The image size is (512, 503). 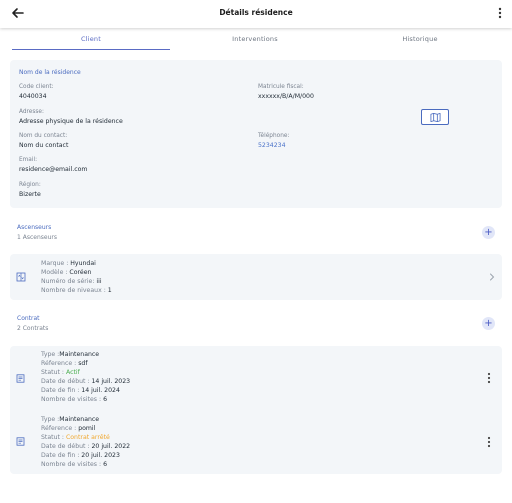 What do you see at coordinates (488, 323) in the screenshot?
I see `add-contrat-button: +` at bounding box center [488, 323].